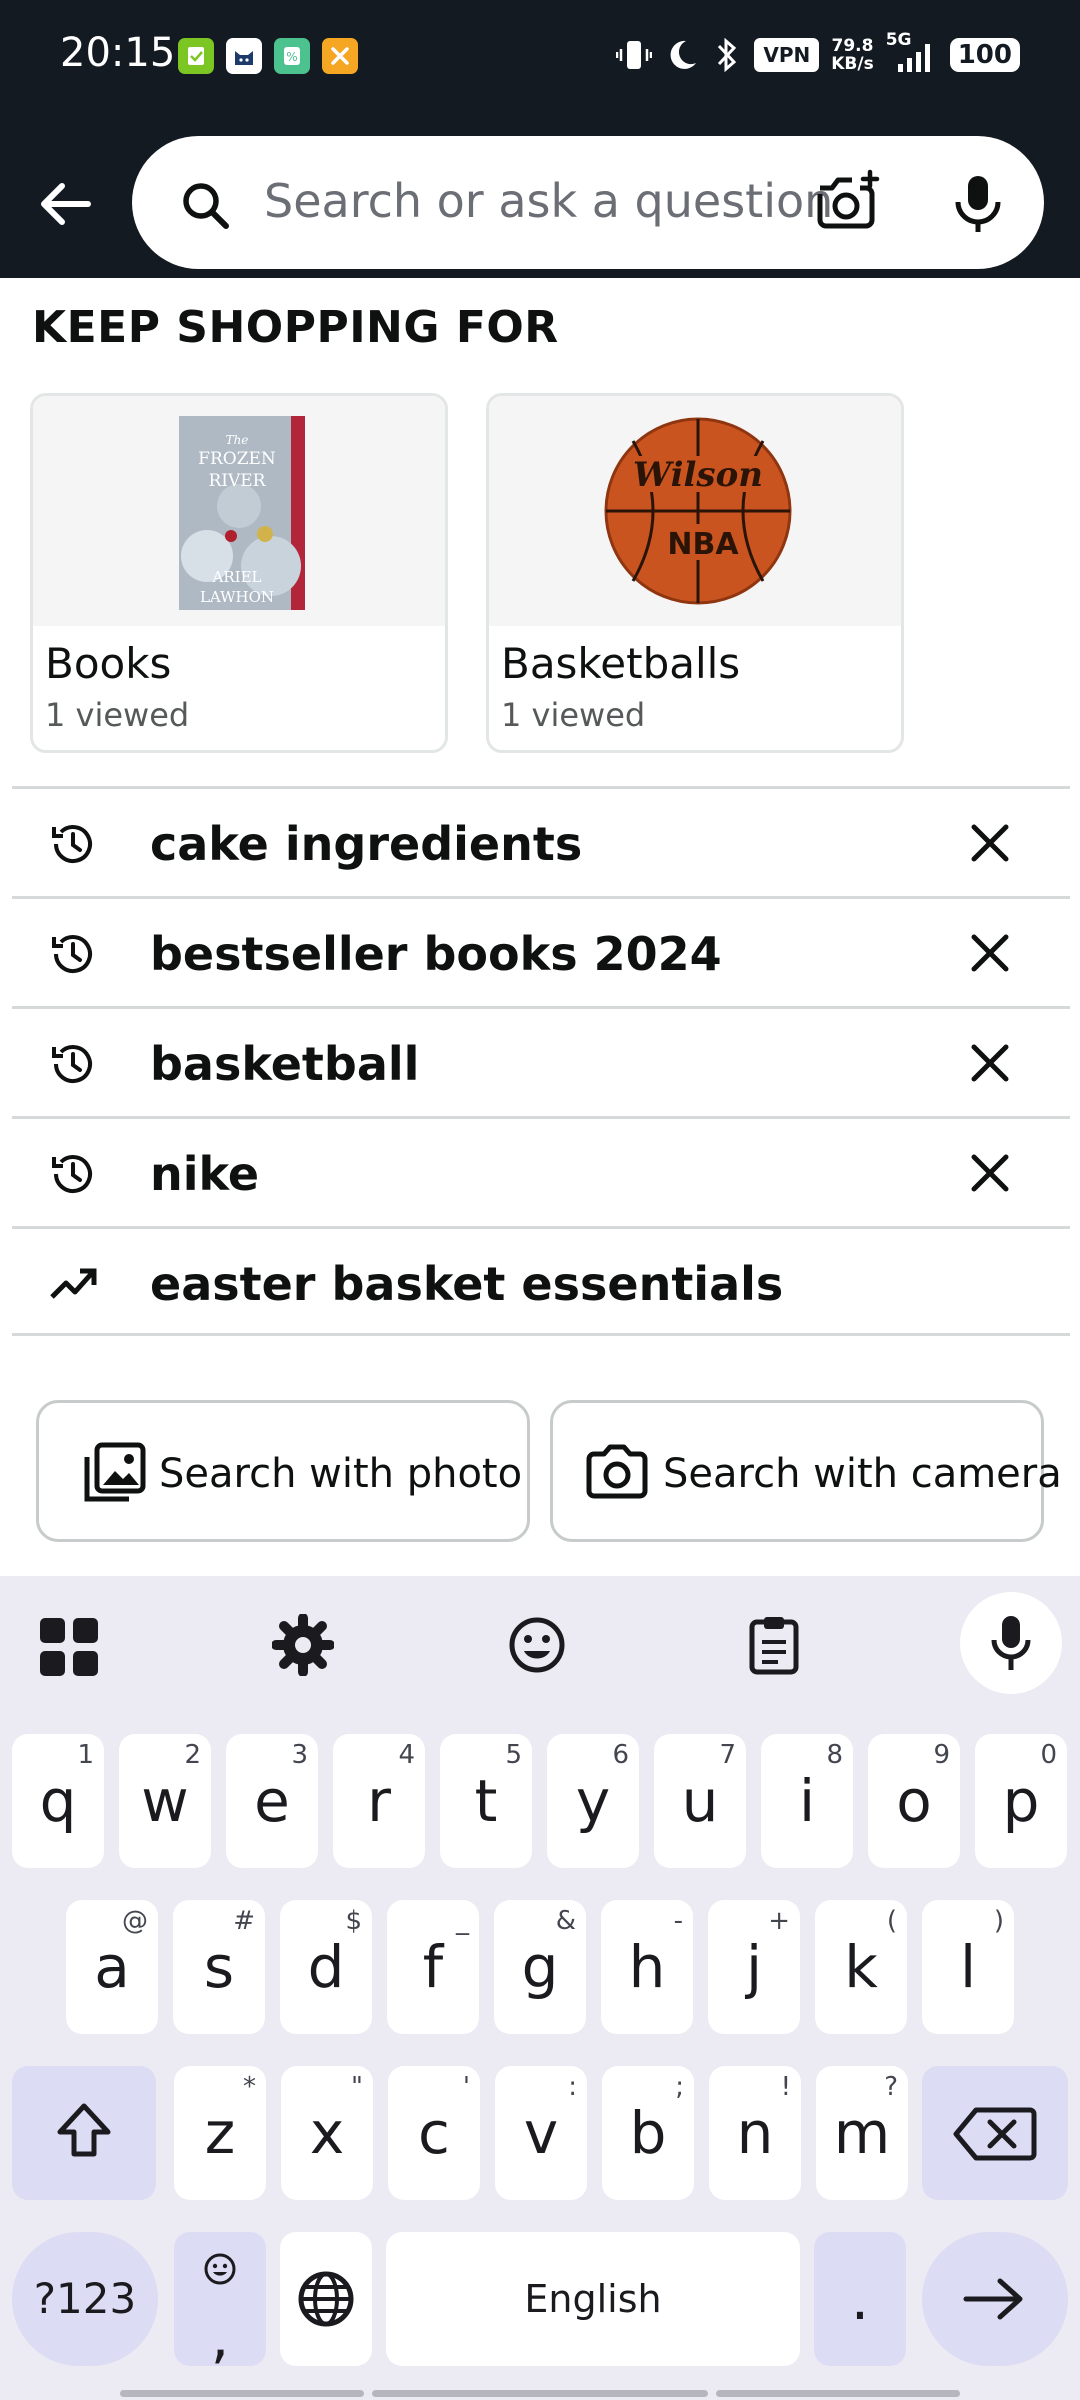 The image size is (1080, 2400). I want to click on key-b: b;, so click(648, 2133).